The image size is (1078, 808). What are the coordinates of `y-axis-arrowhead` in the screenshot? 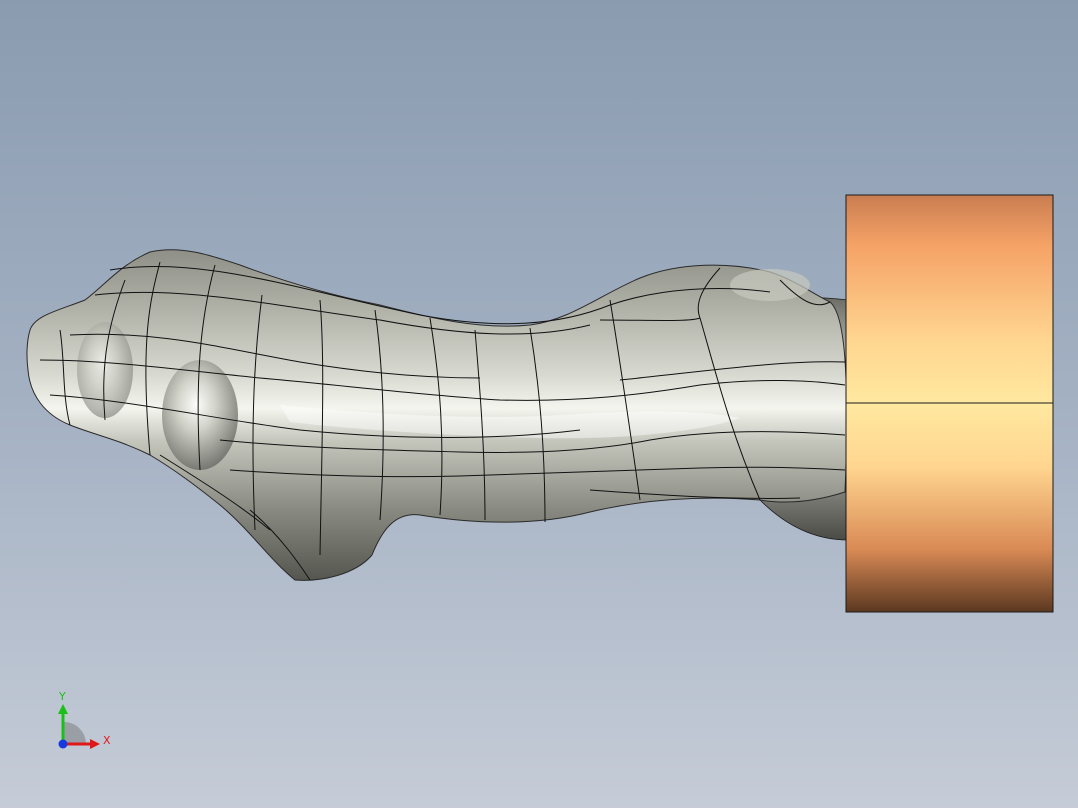 It's located at (63, 709).